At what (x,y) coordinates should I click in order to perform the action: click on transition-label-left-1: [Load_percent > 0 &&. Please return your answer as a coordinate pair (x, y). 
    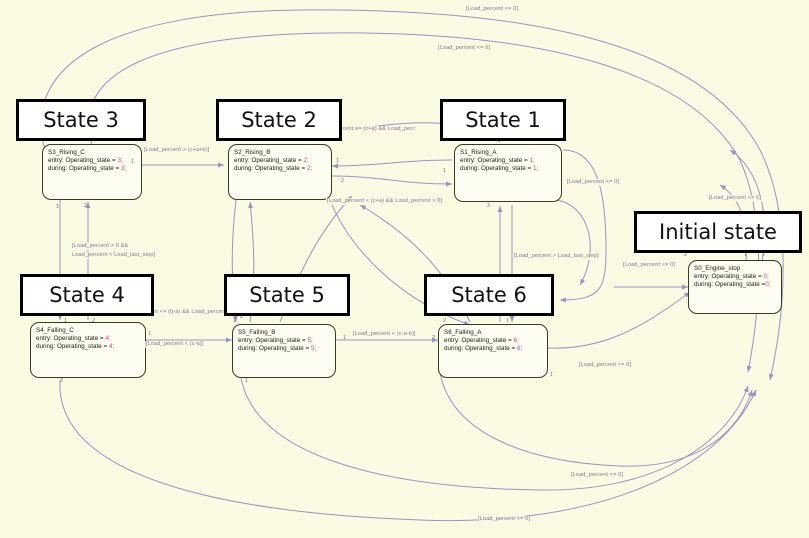
    Looking at the image, I should click on (100, 246).